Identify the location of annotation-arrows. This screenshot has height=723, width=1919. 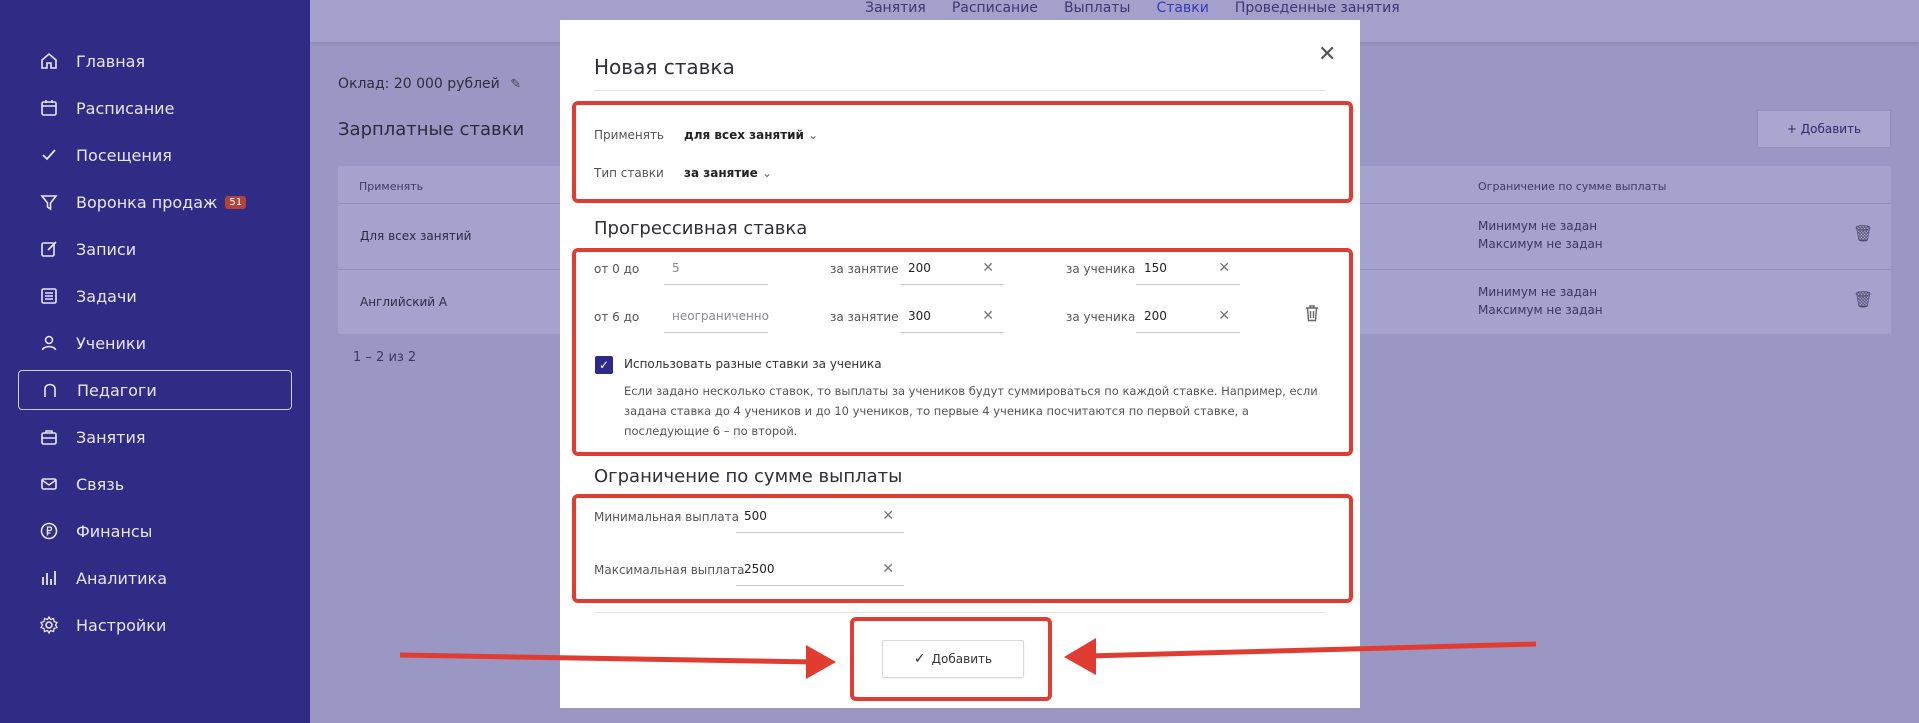
(968, 658).